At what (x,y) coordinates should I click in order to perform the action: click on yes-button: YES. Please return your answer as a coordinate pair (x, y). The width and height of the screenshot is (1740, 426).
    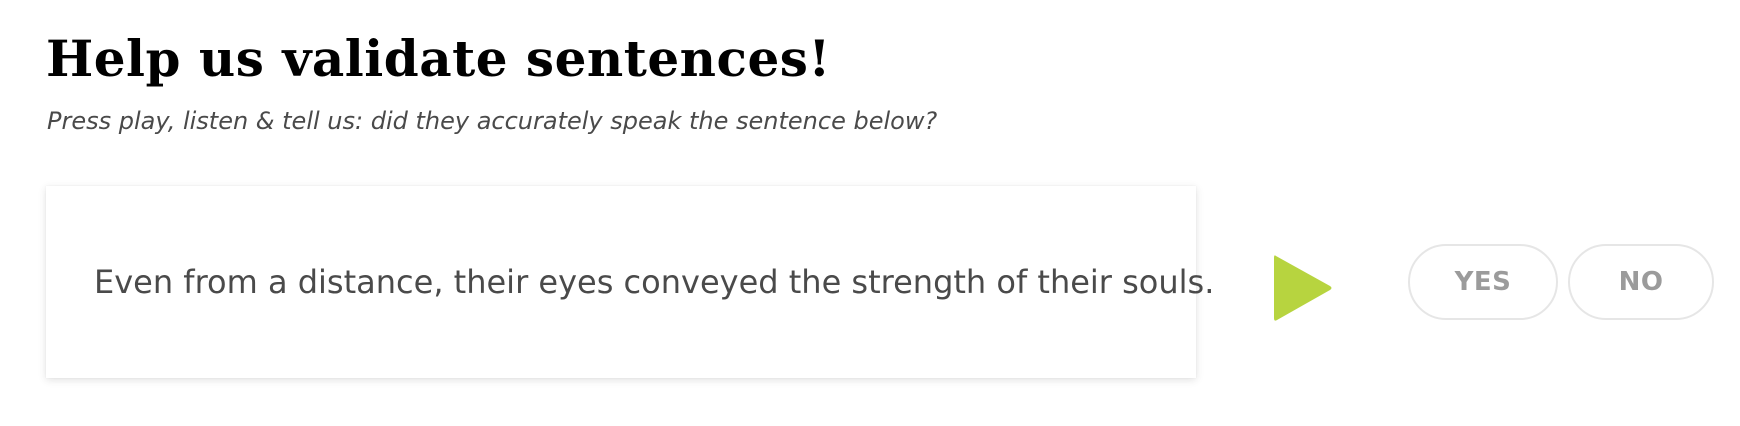
    Looking at the image, I should click on (1483, 282).